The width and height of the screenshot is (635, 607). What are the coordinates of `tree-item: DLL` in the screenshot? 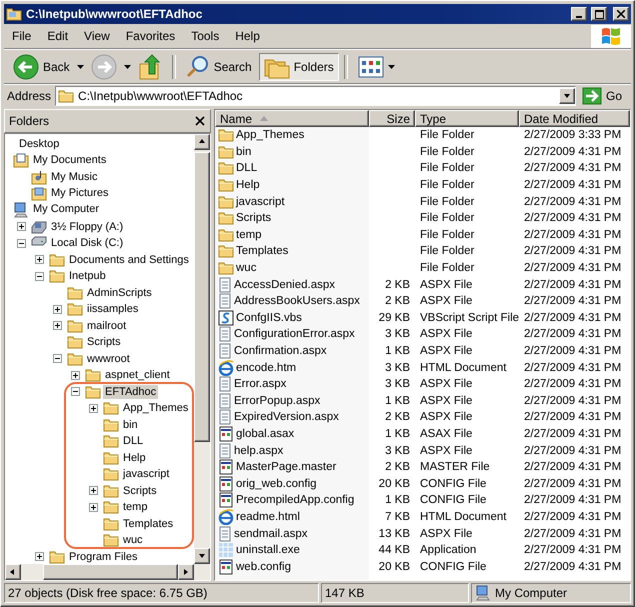 It's located at (133, 441).